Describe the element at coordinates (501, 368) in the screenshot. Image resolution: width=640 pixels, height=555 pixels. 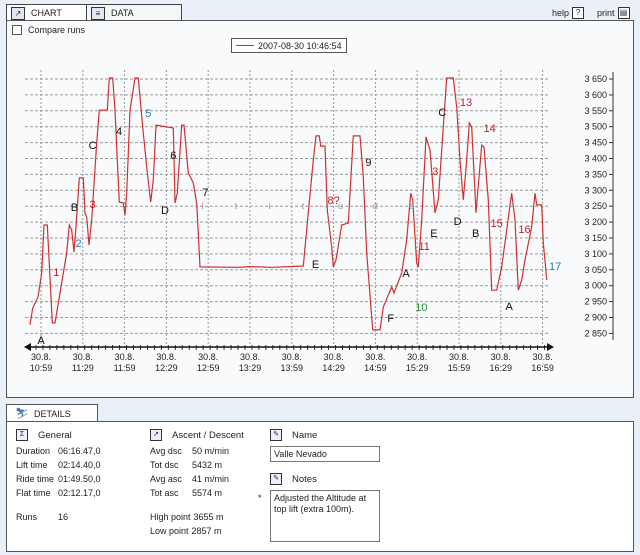
I see `x-tick-time: 16:29` at that location.